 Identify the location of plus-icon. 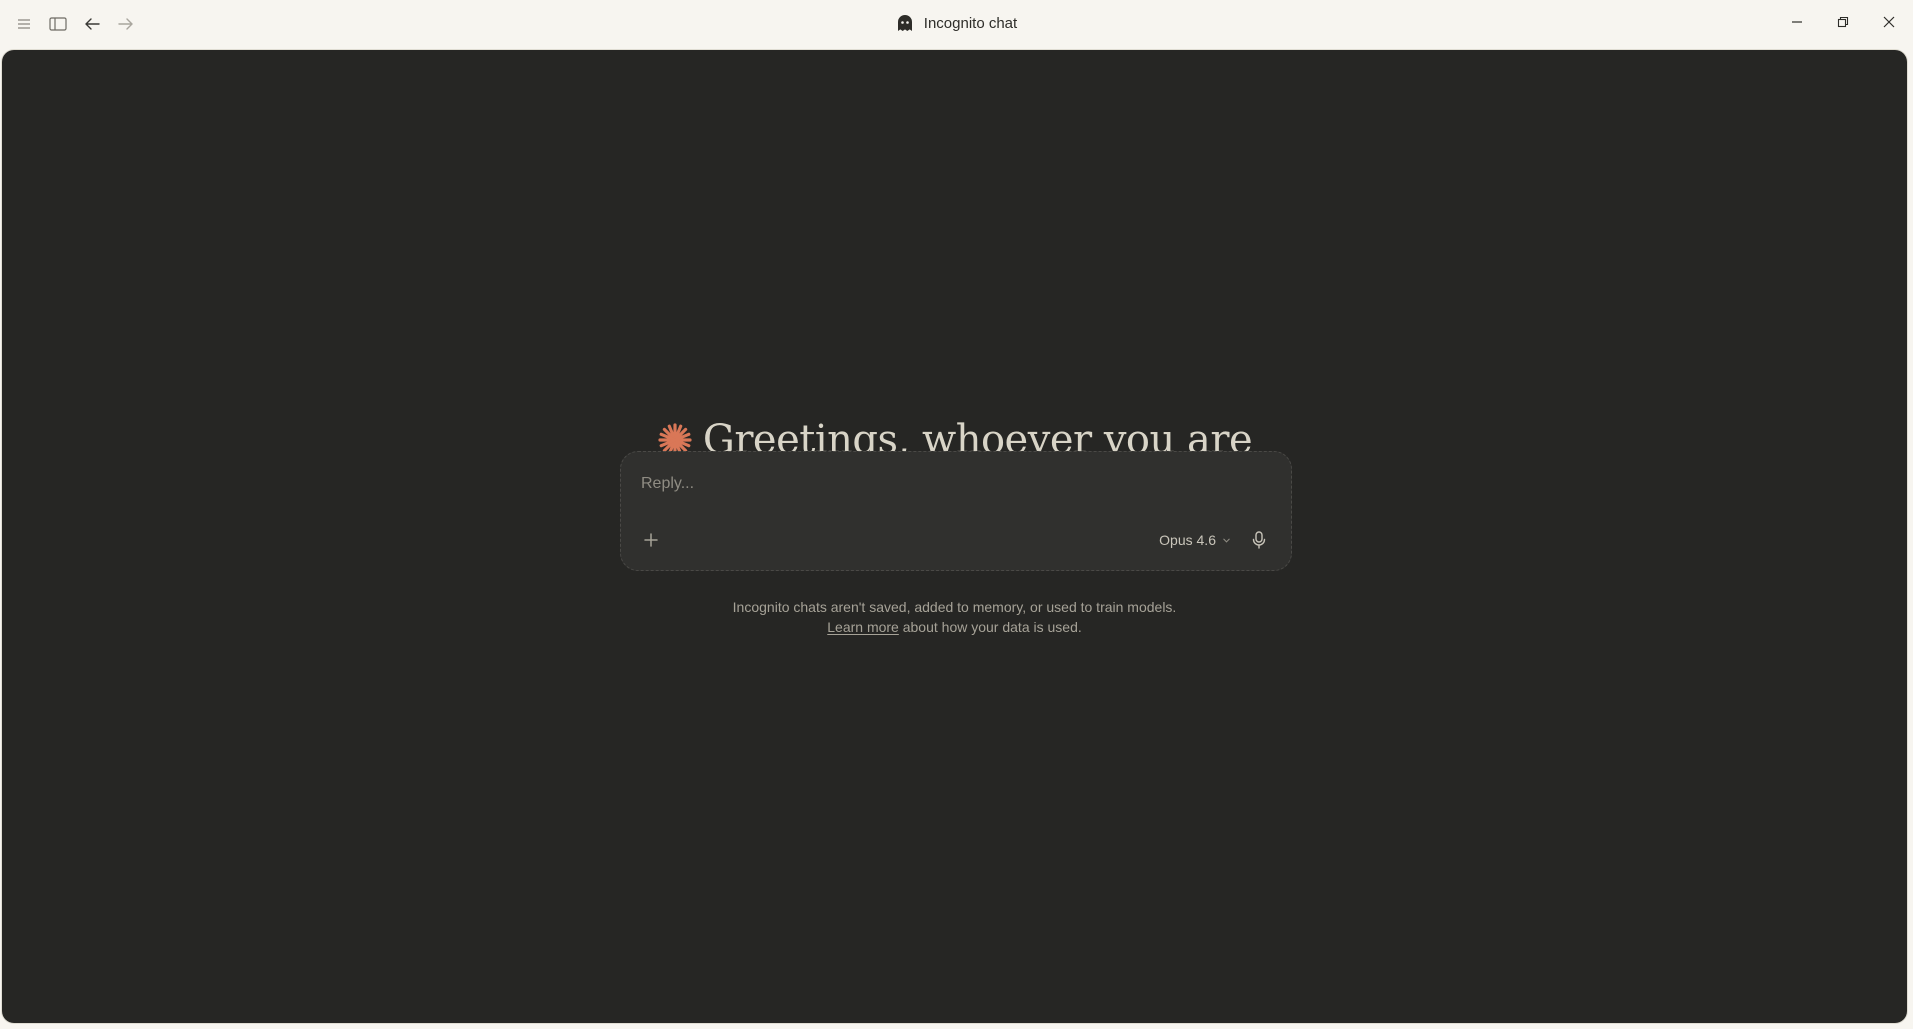
(651, 540).